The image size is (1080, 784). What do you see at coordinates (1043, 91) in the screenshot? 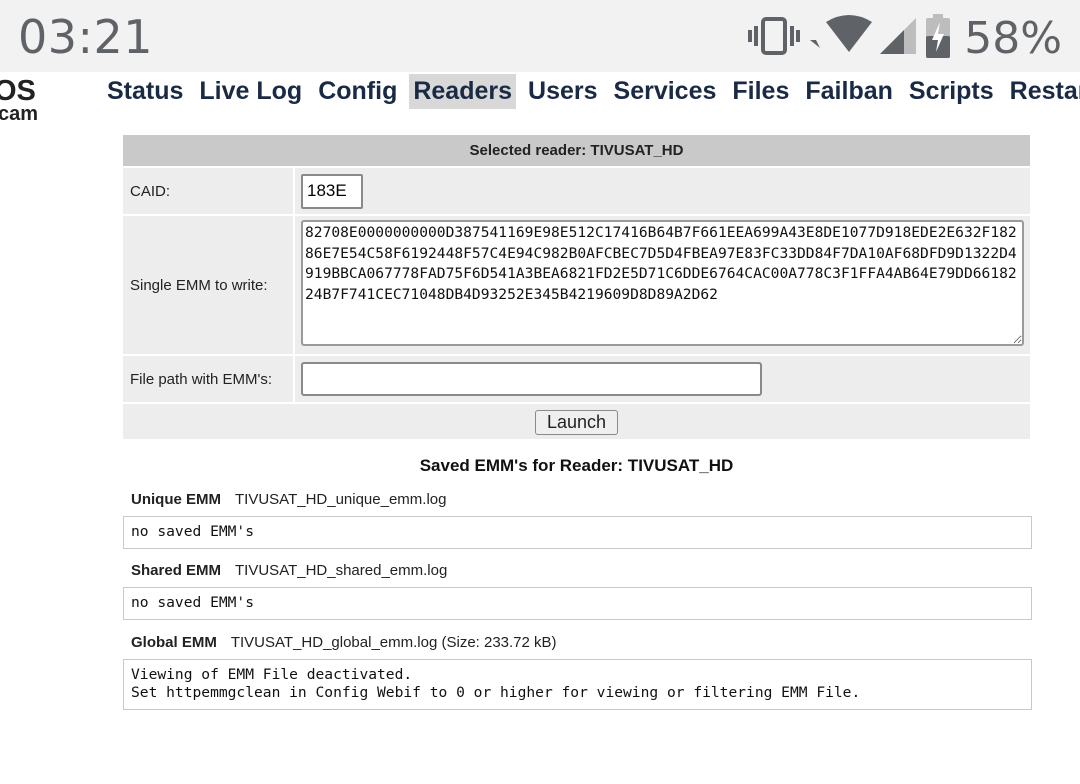
I see `nav-restart: Restart` at bounding box center [1043, 91].